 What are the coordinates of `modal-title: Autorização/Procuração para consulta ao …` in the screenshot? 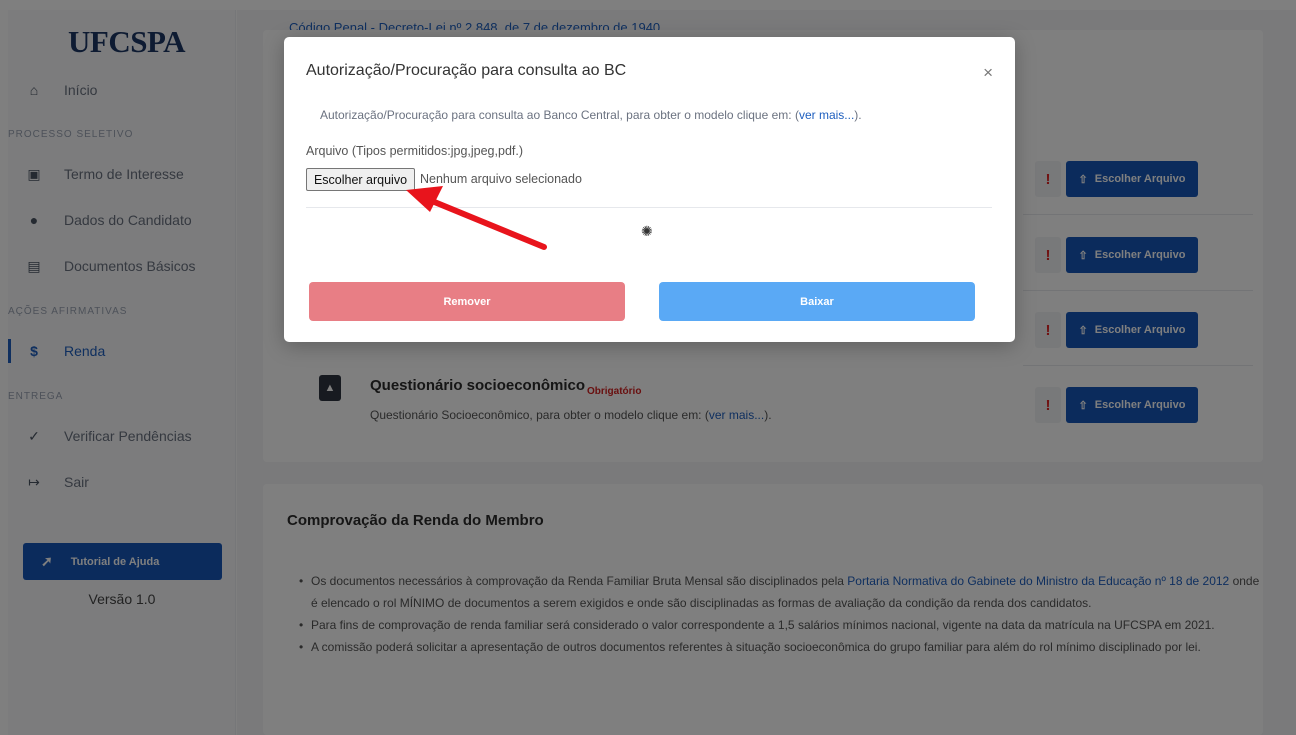 It's located at (466, 70).